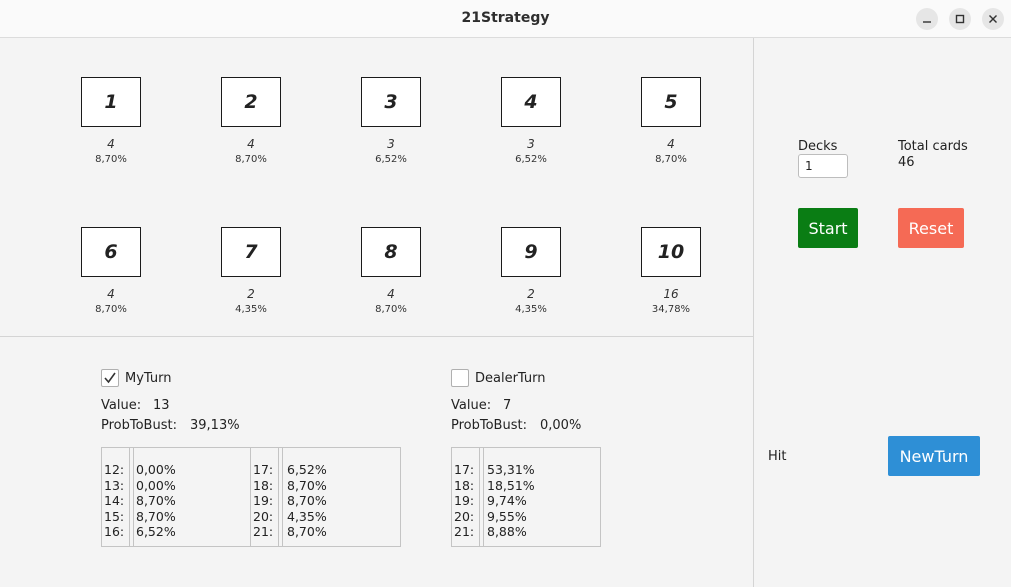 This screenshot has width=1011, height=587. Describe the element at coordinates (671, 159) in the screenshot. I see `card-5-percent: 8,70%` at that location.